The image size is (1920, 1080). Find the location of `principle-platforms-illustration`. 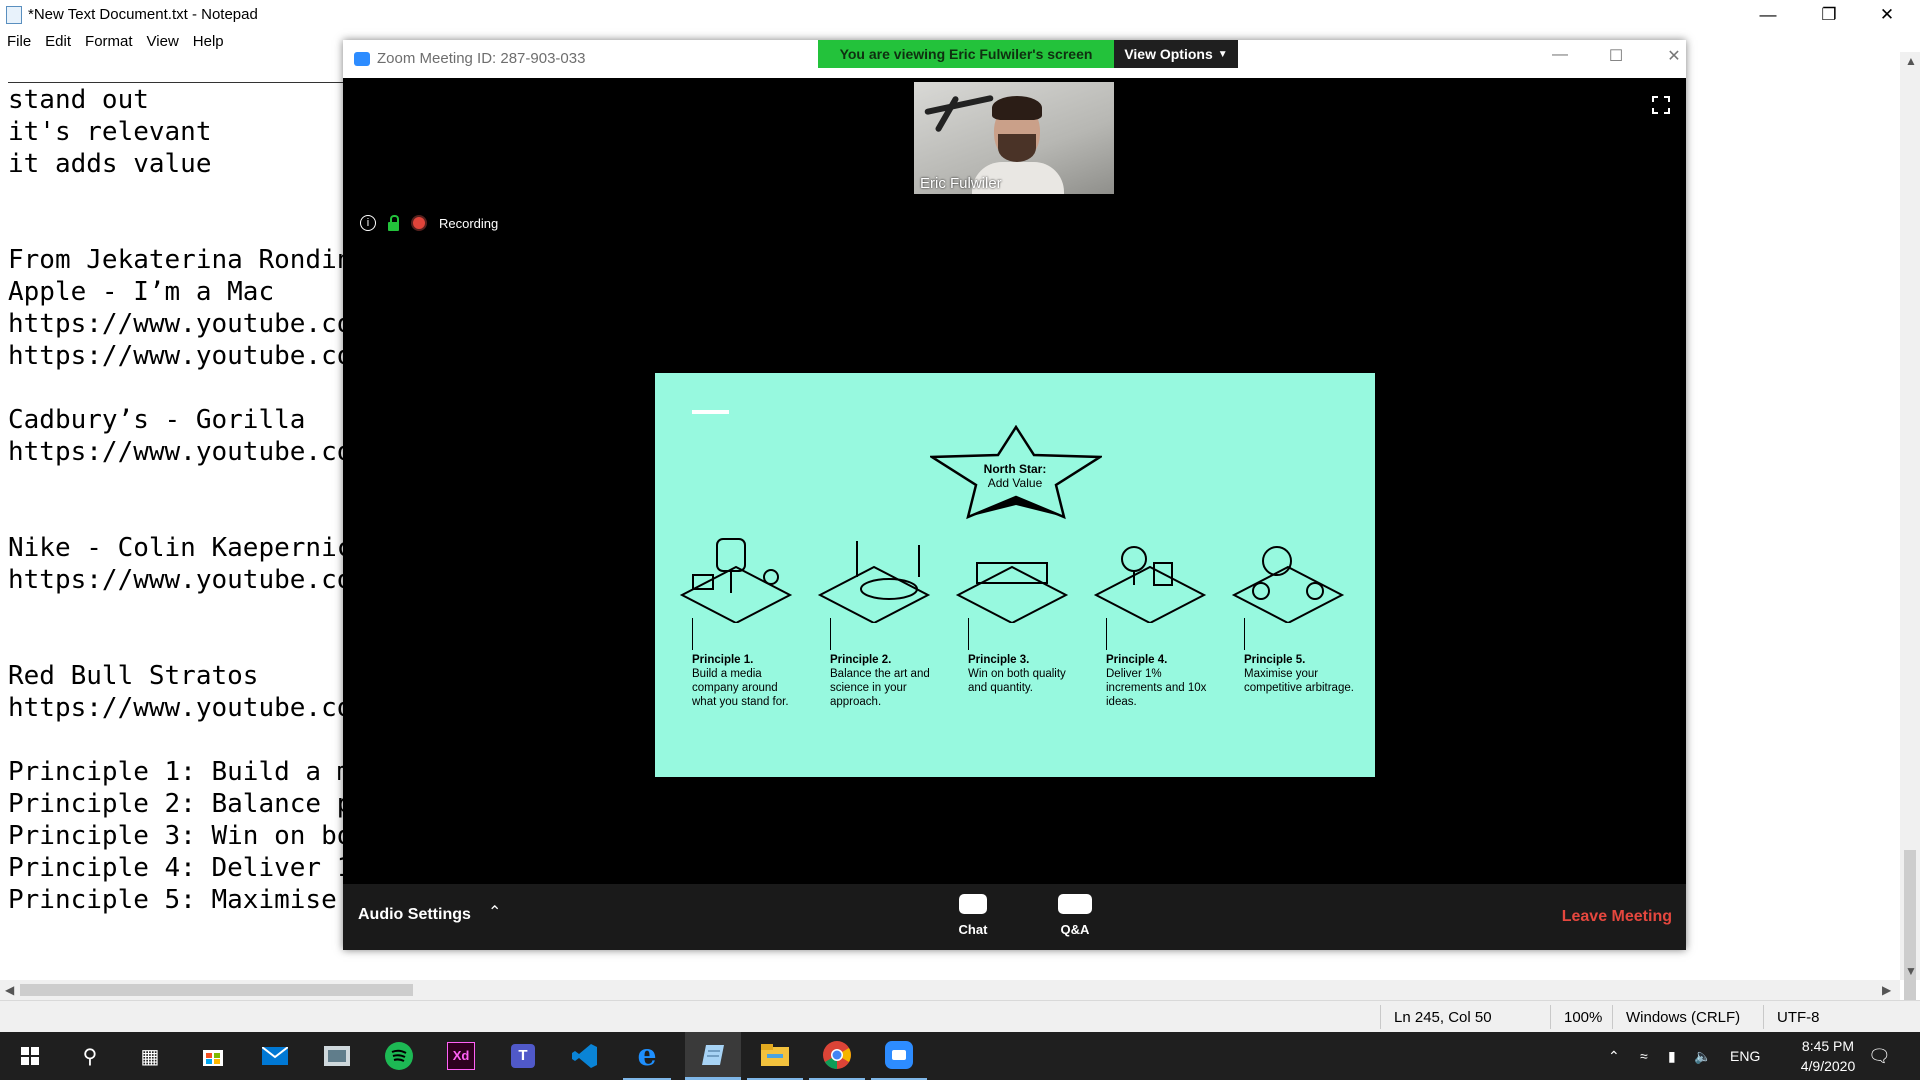

principle-platforms-illustration is located at coordinates (1012, 580).